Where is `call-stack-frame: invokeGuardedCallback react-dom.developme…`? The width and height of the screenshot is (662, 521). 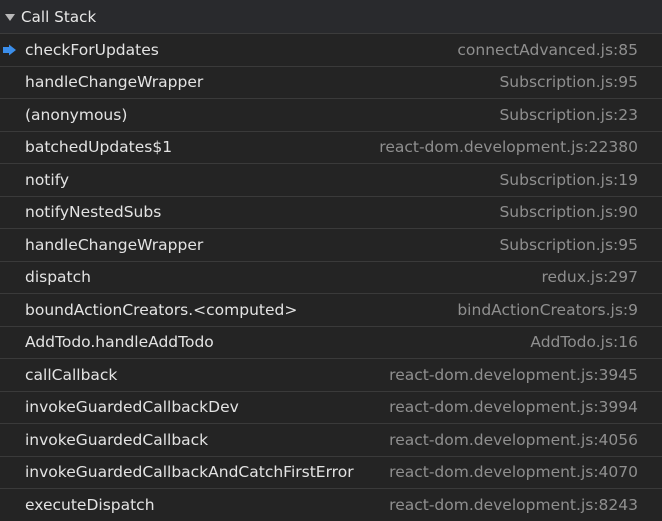
call-stack-frame: invokeGuardedCallback react-dom.developme… is located at coordinates (331, 440).